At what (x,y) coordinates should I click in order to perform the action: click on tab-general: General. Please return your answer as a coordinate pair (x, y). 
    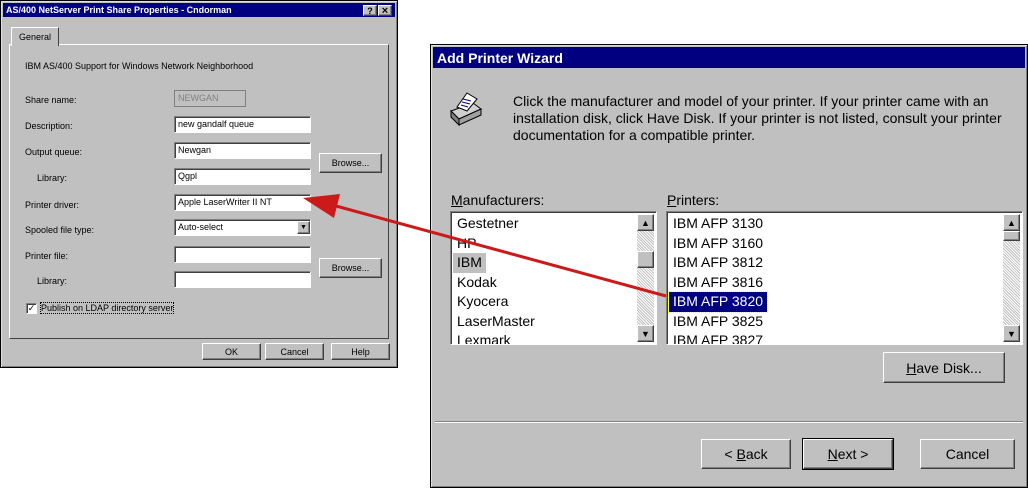
    Looking at the image, I should click on (35, 36).